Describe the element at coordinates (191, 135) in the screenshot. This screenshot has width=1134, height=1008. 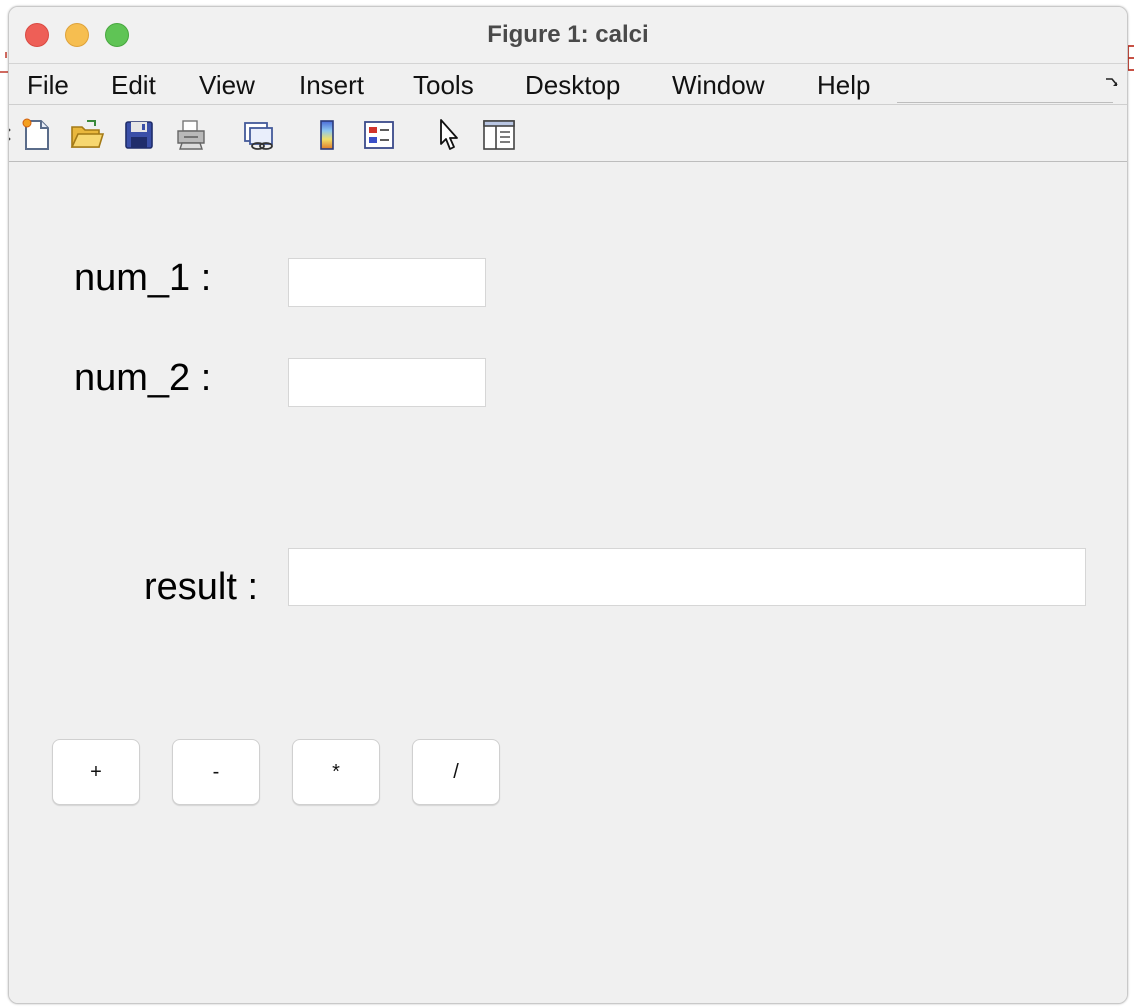
I see `print-icon` at that location.